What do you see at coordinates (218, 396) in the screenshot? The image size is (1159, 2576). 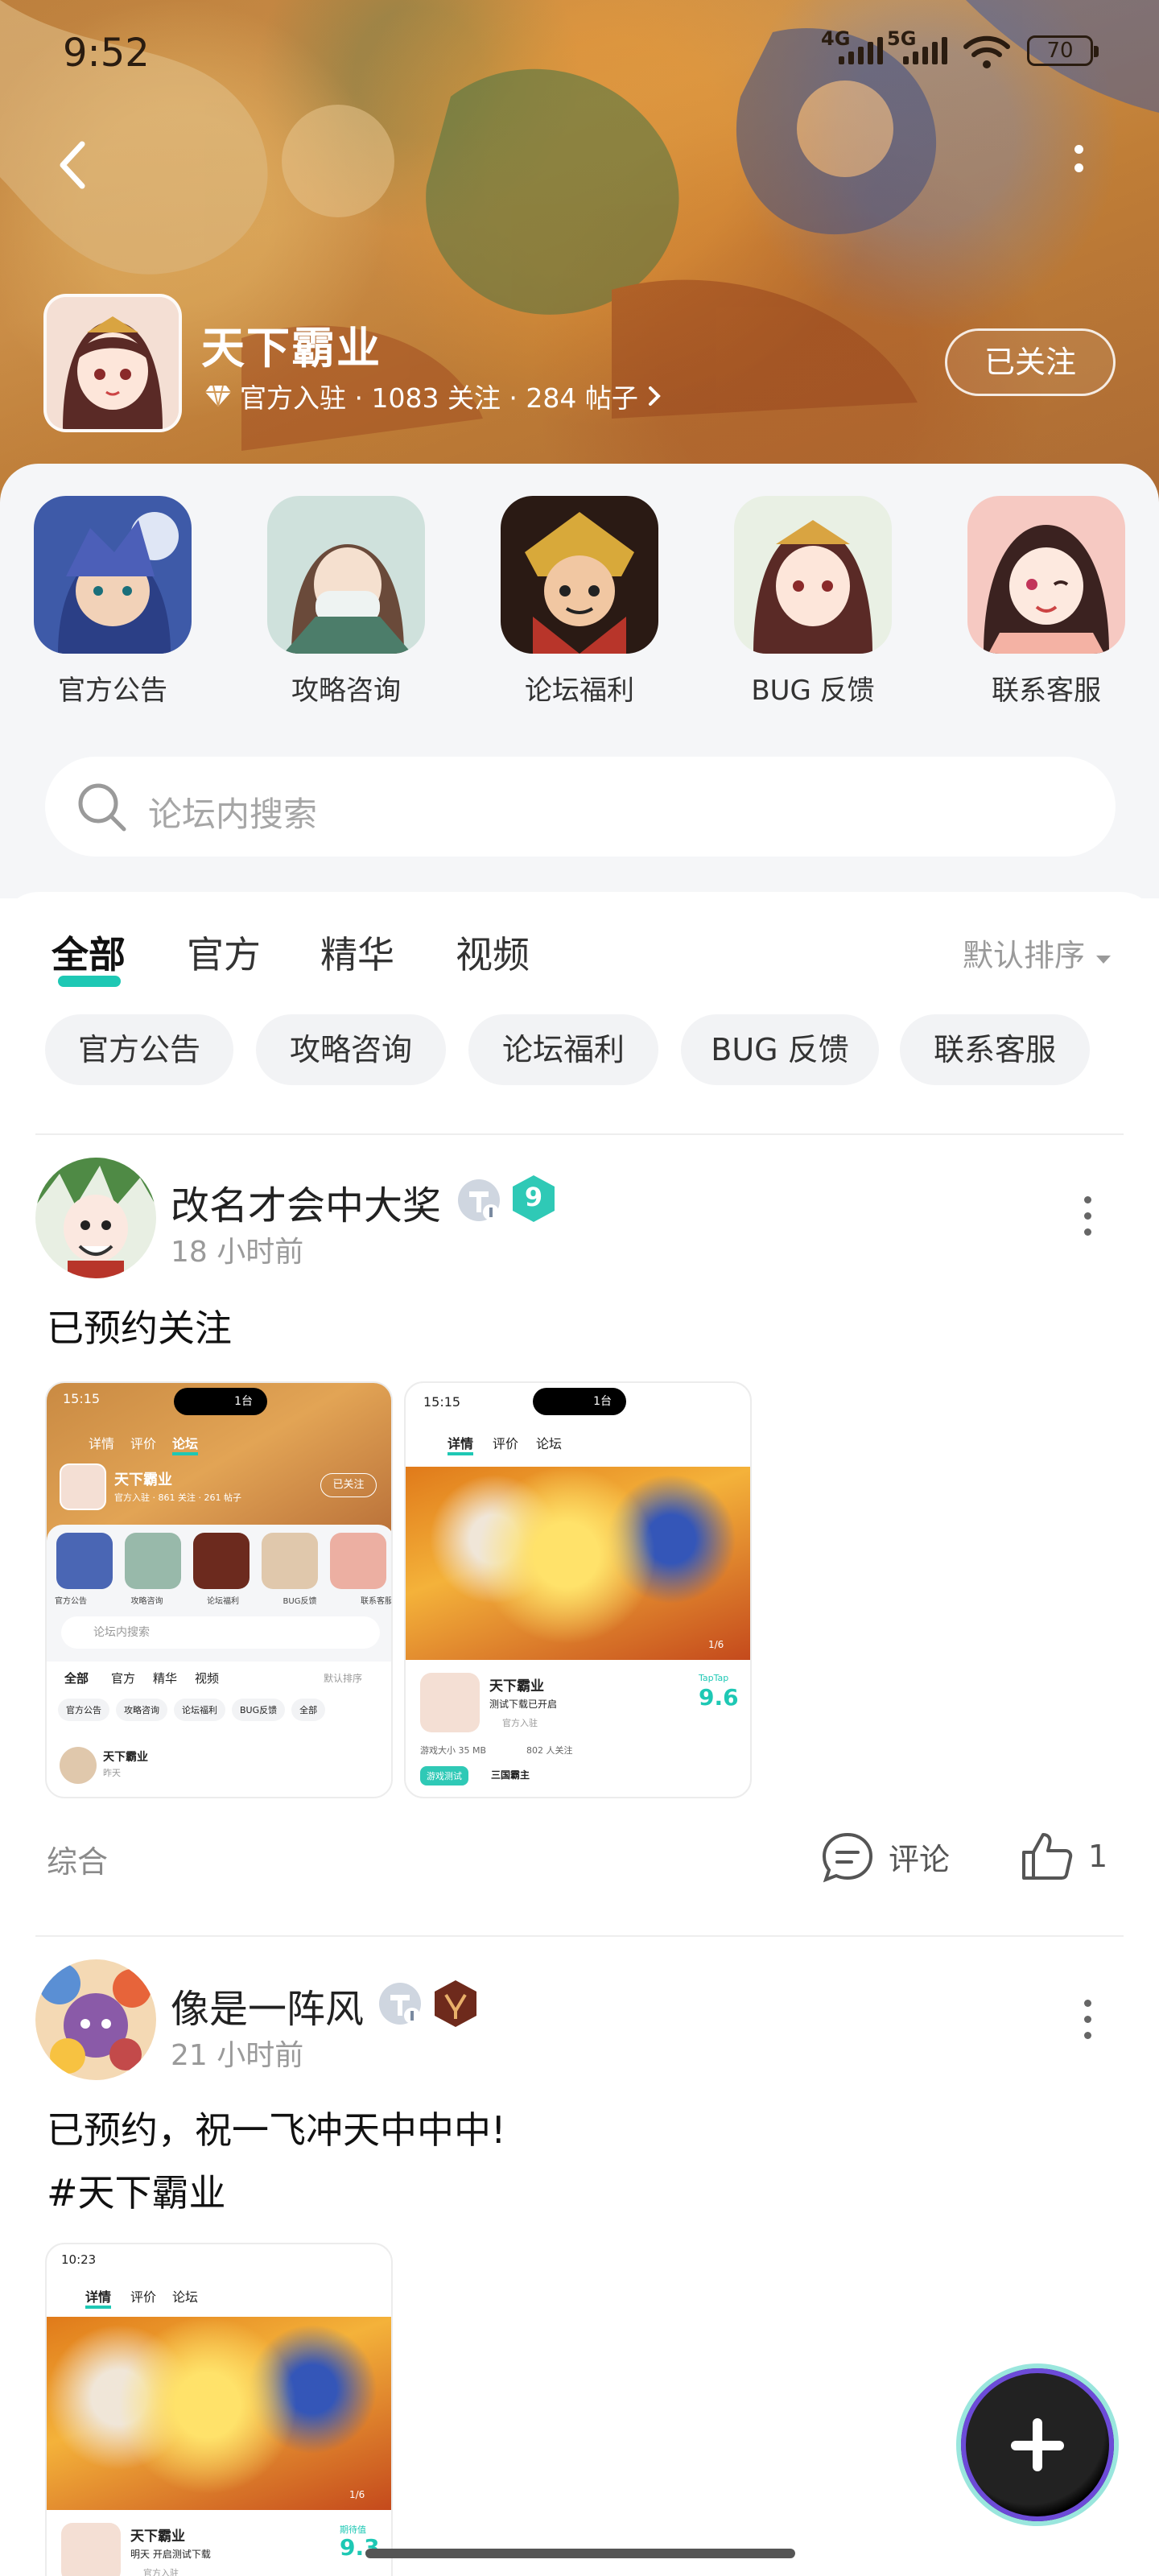 I see `diamond-icon` at bounding box center [218, 396].